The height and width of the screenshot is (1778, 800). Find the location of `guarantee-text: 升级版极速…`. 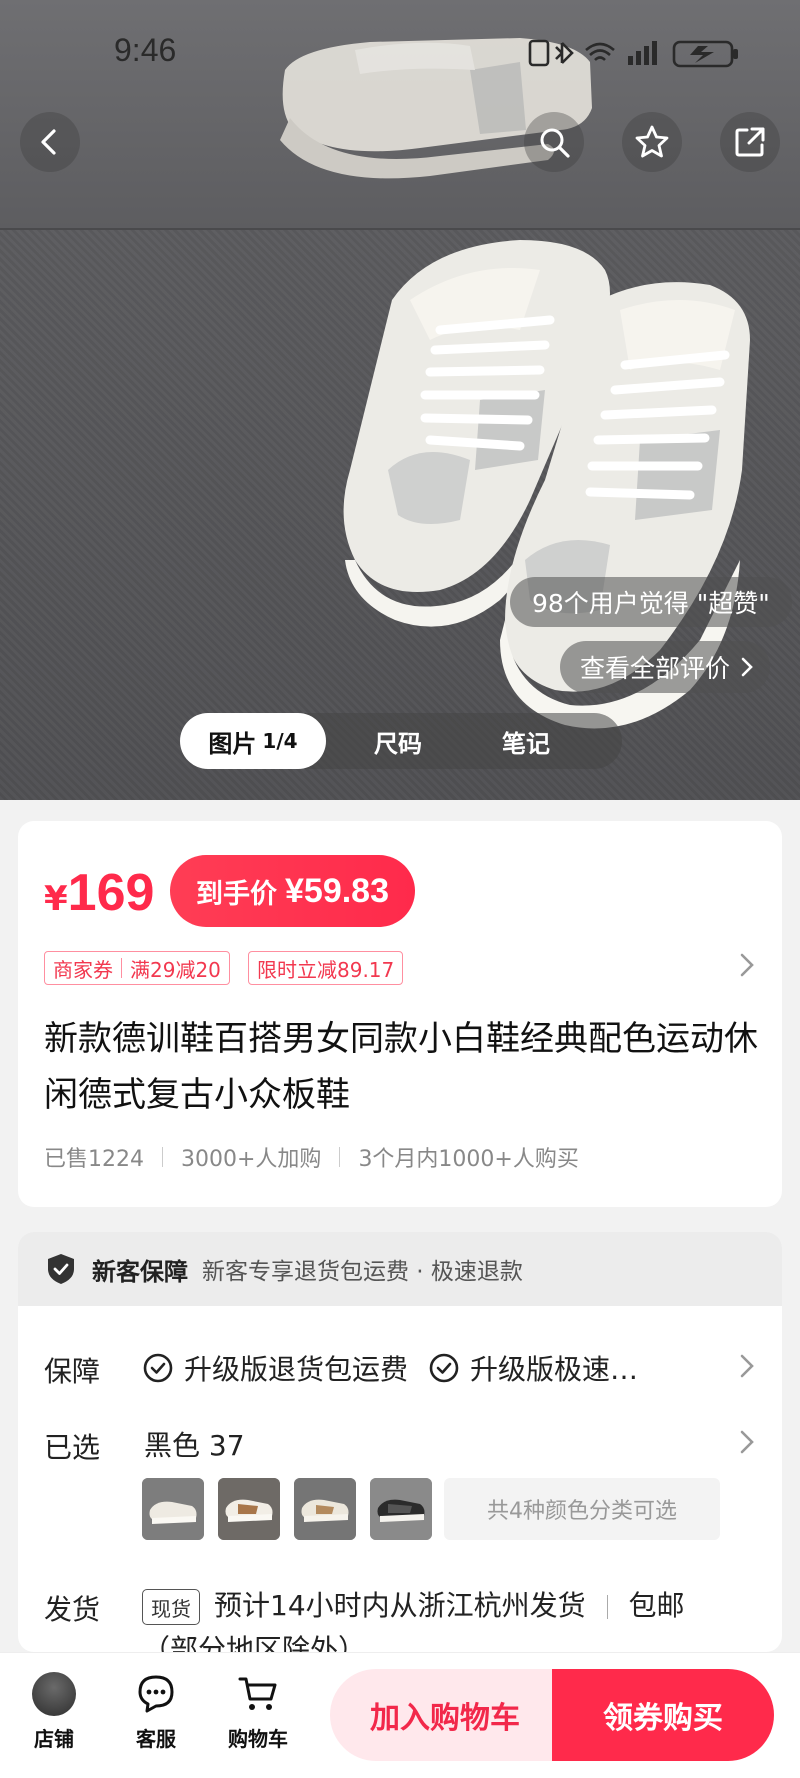

guarantee-text: 升级版极速… is located at coordinates (554, 1369).